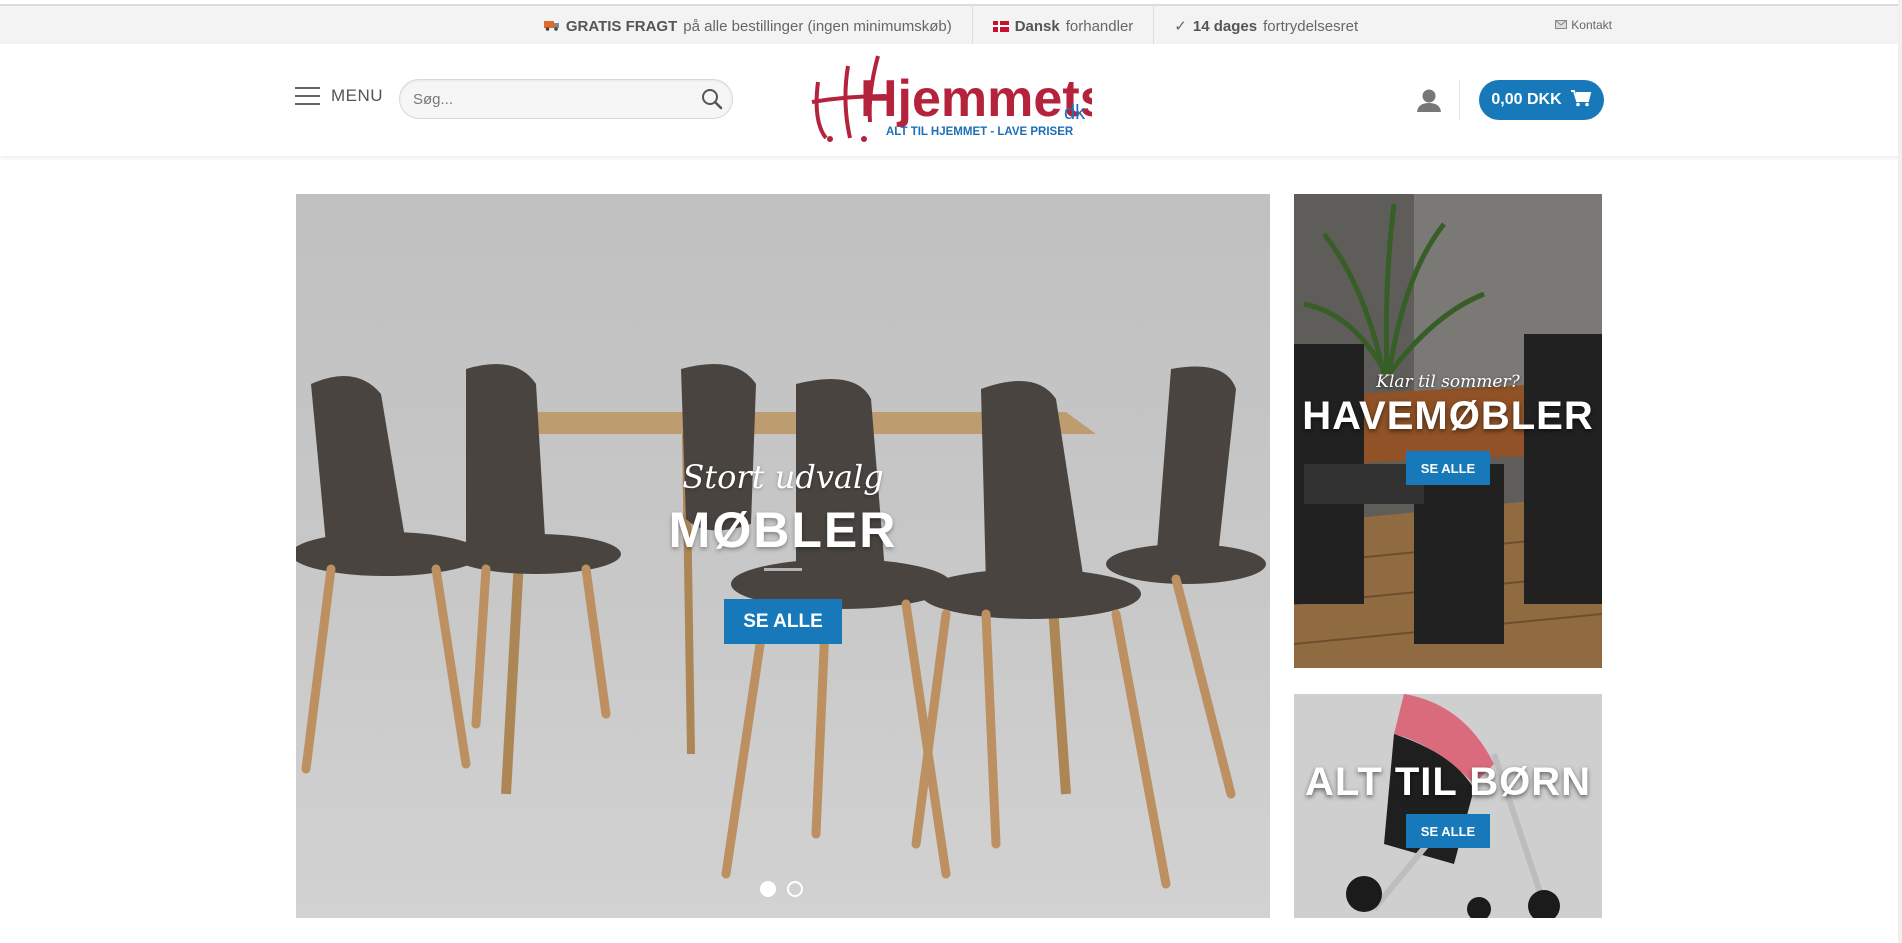 Image resolution: width=1902 pixels, height=943 pixels. I want to click on menu-button: MENU, so click(339, 96).